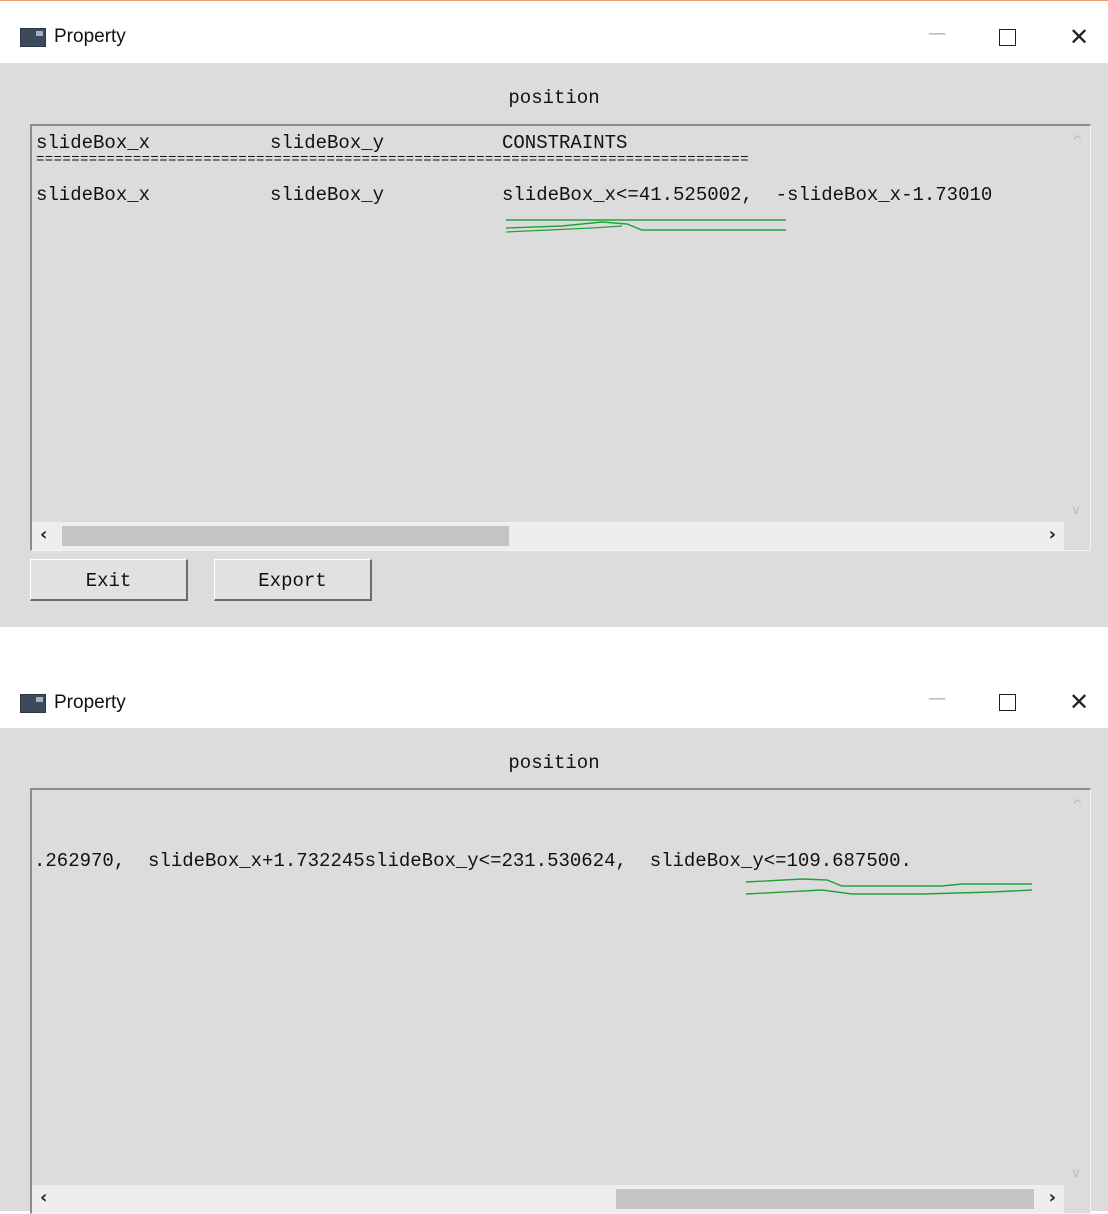 The width and height of the screenshot is (1108, 1214). I want to click on header-col-x: slideBox_x, so click(93, 143).